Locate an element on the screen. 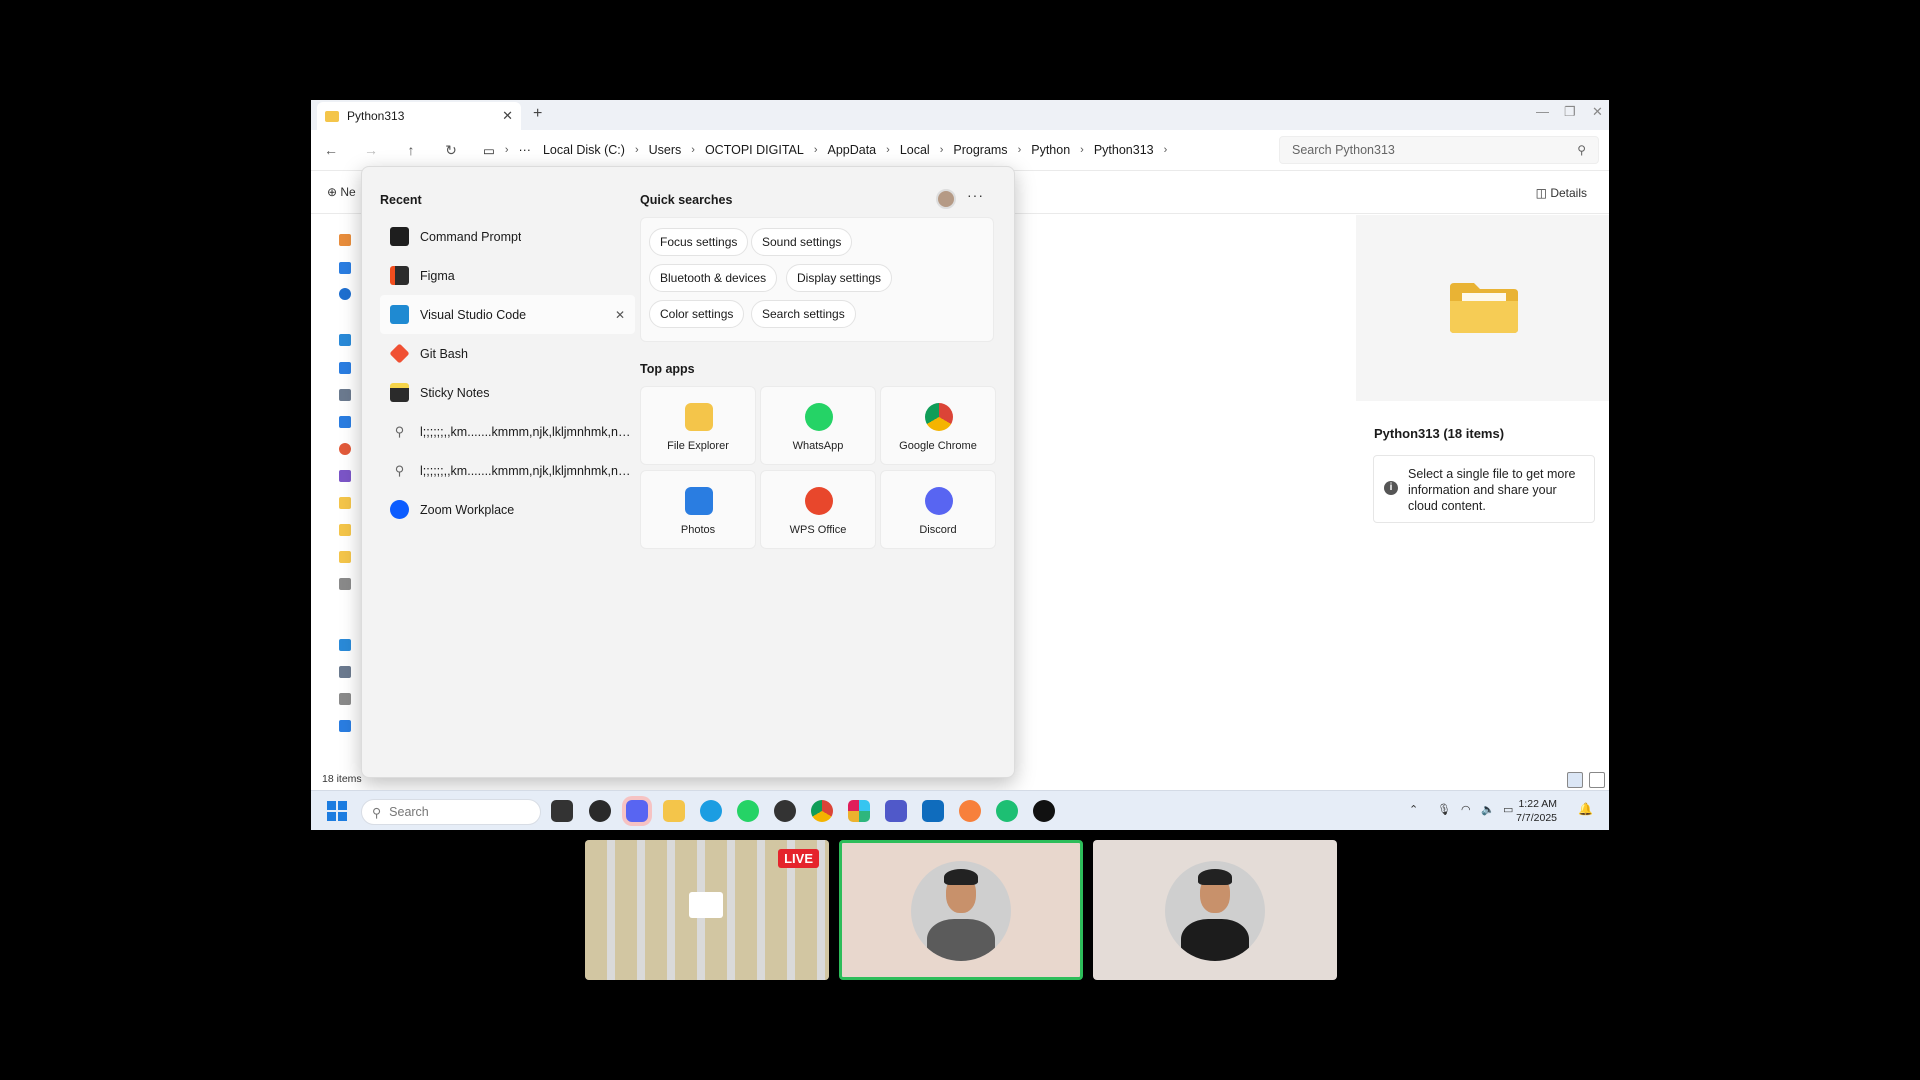  this-pc-icon is located at coordinates (345, 645).